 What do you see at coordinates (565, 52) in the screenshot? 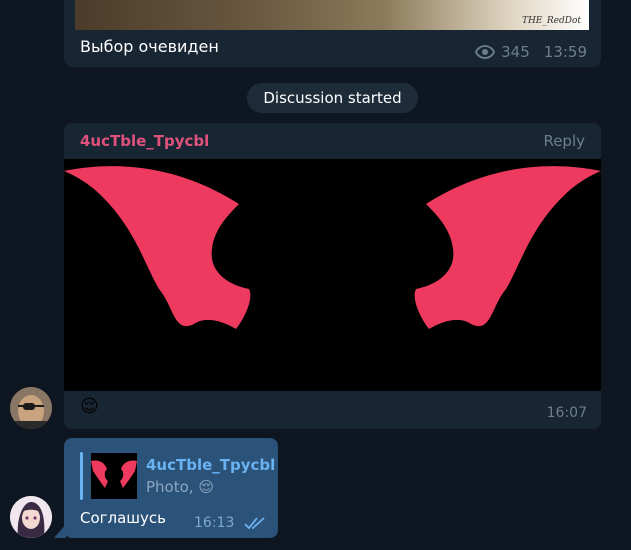
I see `post-time: 13:59` at bounding box center [565, 52].